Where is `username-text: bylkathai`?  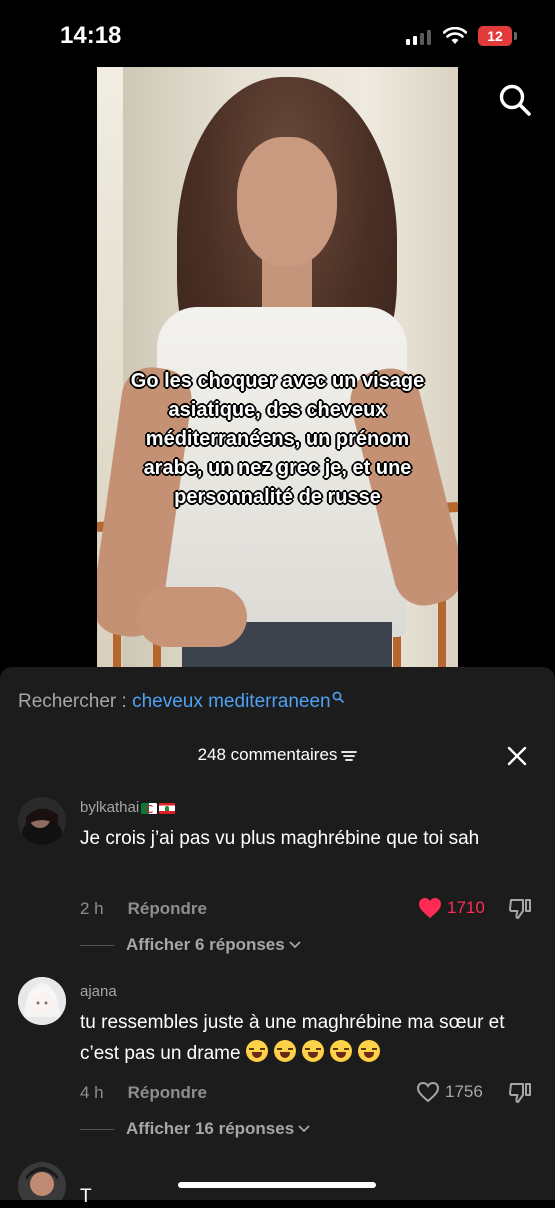
username-text: bylkathai is located at coordinates (110, 807).